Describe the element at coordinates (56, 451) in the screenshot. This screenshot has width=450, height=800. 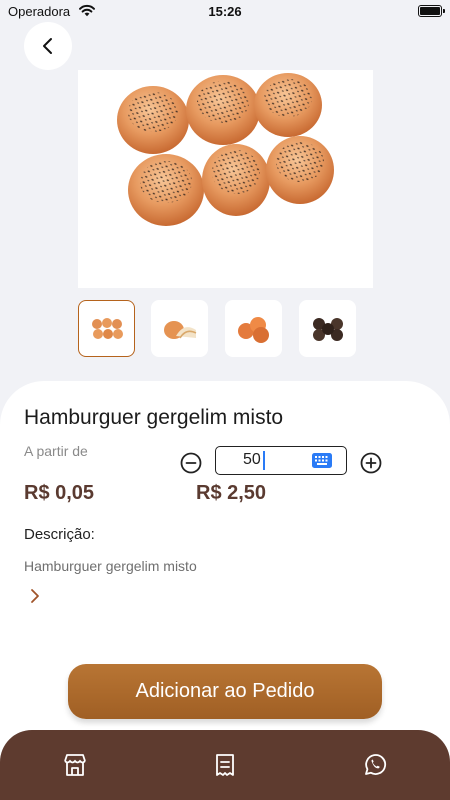
I see `price-from-label: A partir de` at that location.